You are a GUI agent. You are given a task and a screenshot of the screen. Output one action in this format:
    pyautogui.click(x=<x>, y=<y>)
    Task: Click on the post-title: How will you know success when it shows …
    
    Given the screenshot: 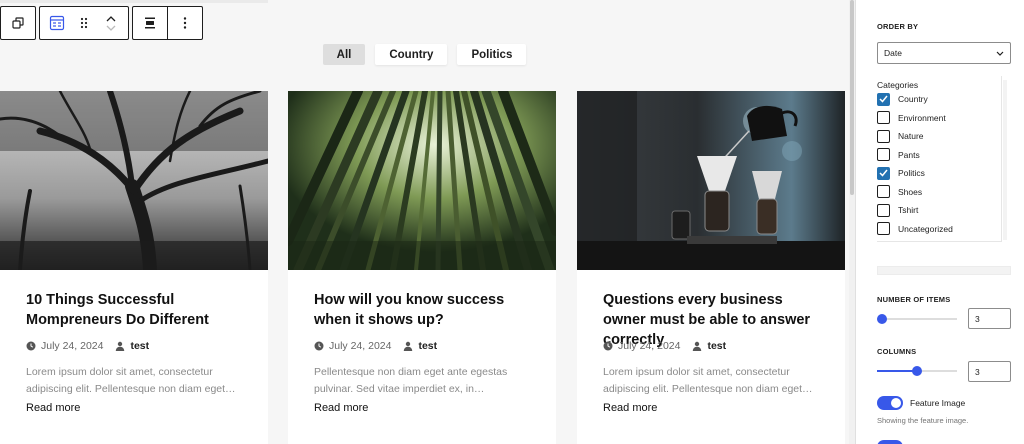 What is the action you would take?
    pyautogui.click(x=422, y=310)
    